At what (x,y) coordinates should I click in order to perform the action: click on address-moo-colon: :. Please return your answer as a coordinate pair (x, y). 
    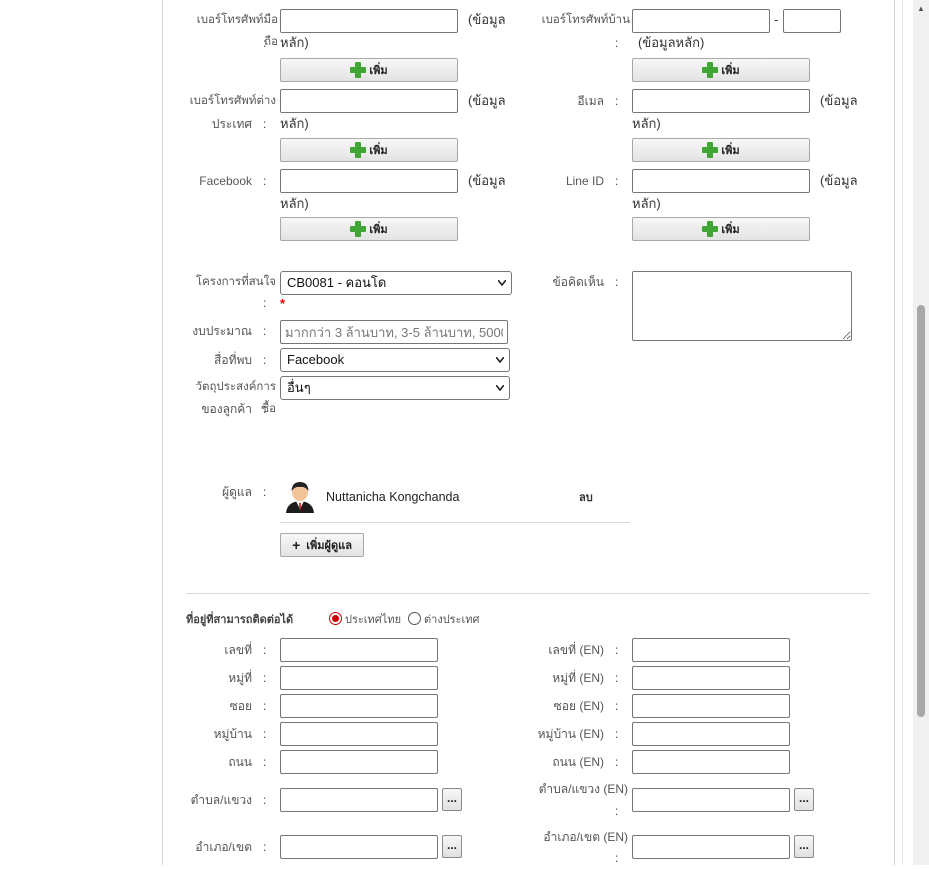
    Looking at the image, I should click on (265, 678).